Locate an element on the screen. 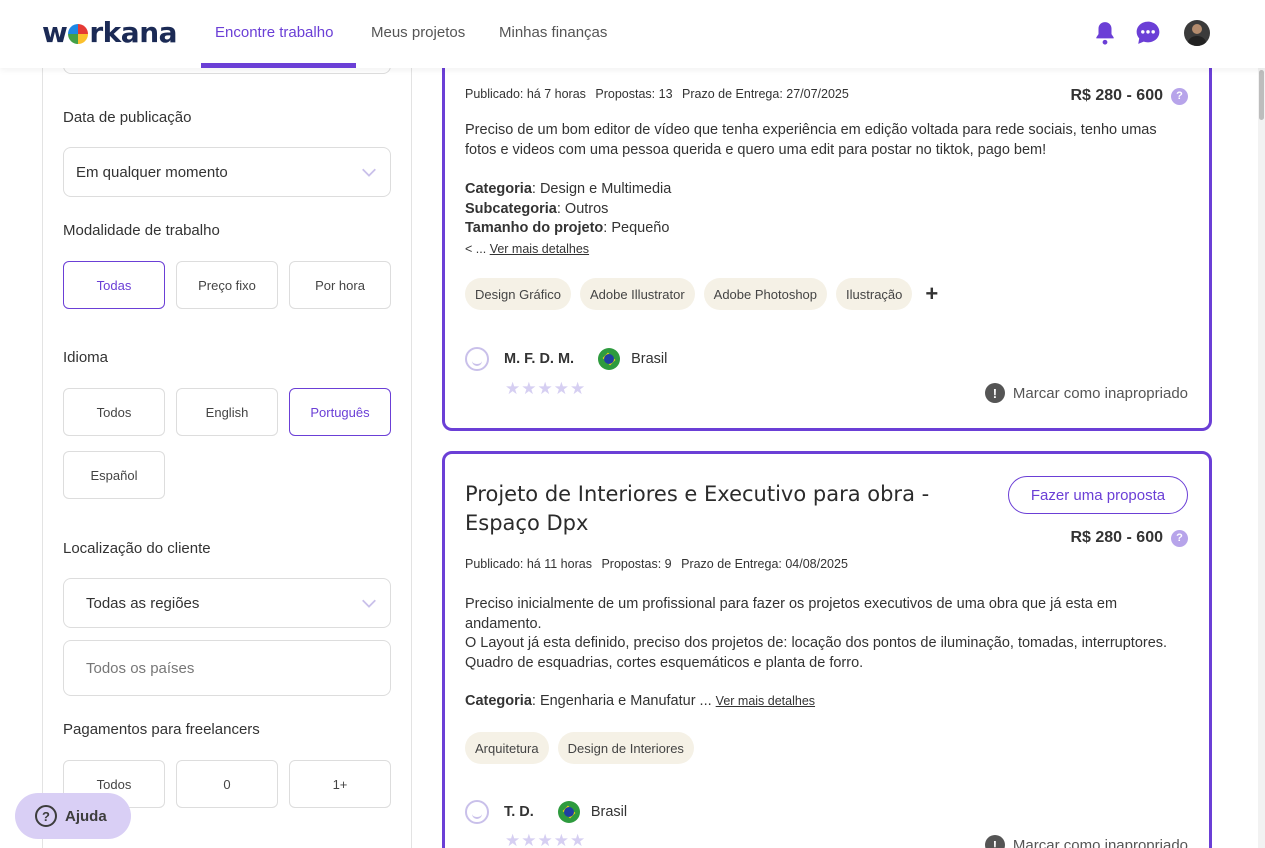 This screenshot has width=1265, height=848. skill-tag: Design Gráfico is located at coordinates (518, 294).